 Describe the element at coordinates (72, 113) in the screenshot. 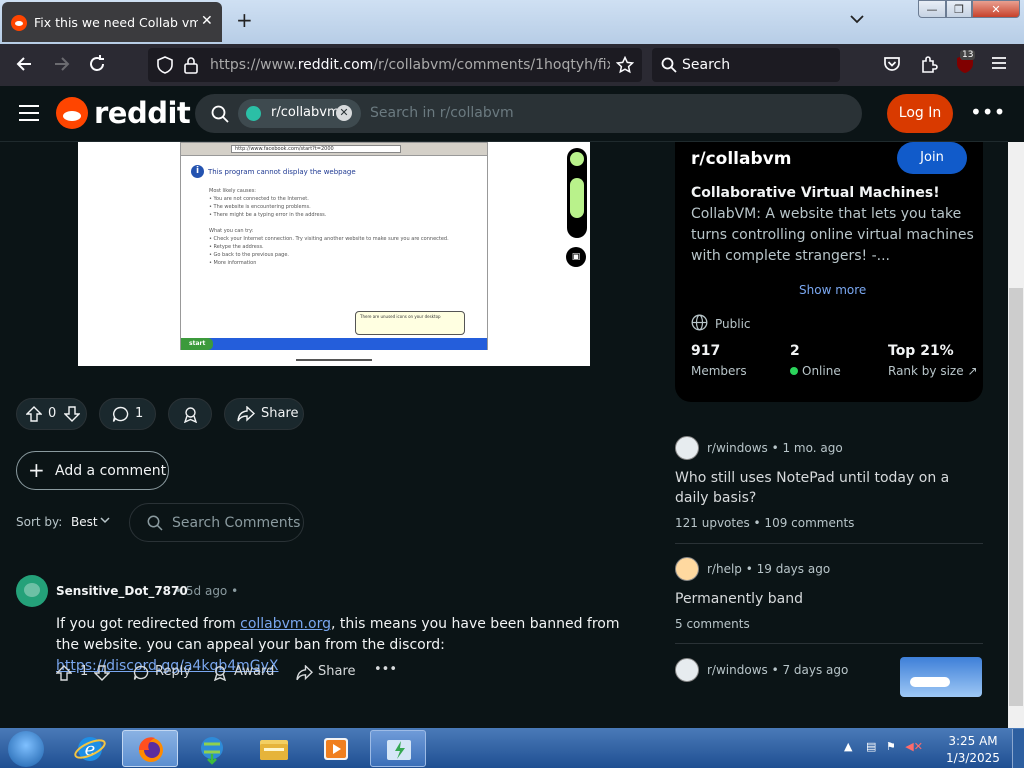

I see `reddit-snoo-logo-icon` at that location.